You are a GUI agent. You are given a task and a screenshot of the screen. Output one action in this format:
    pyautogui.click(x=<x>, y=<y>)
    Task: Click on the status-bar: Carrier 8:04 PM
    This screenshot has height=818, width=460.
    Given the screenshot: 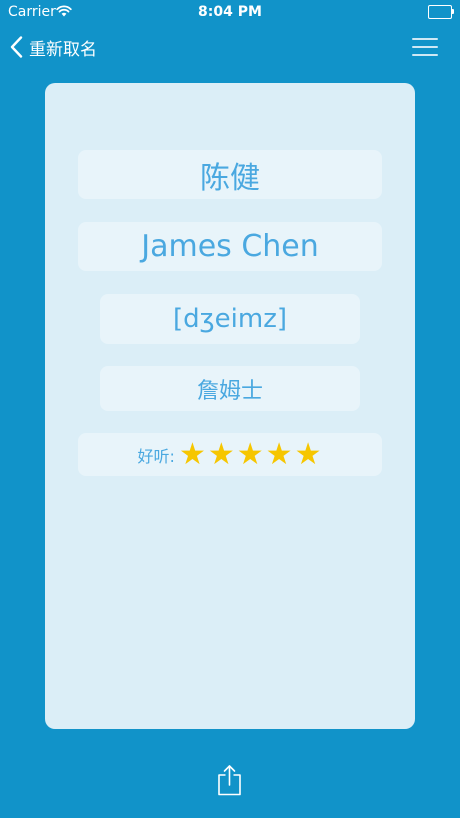 What is the action you would take?
    pyautogui.click(x=230, y=12)
    